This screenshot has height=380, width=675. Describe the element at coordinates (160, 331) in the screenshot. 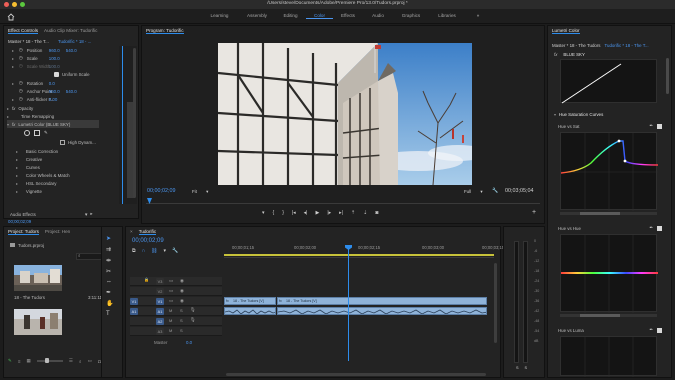

I see `track-label: A3` at that location.